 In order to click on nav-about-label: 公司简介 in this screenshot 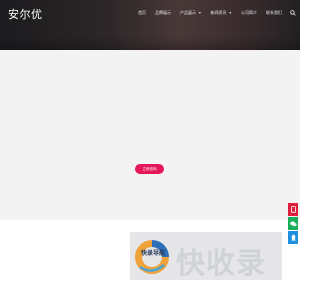, I will do `click(249, 12)`.